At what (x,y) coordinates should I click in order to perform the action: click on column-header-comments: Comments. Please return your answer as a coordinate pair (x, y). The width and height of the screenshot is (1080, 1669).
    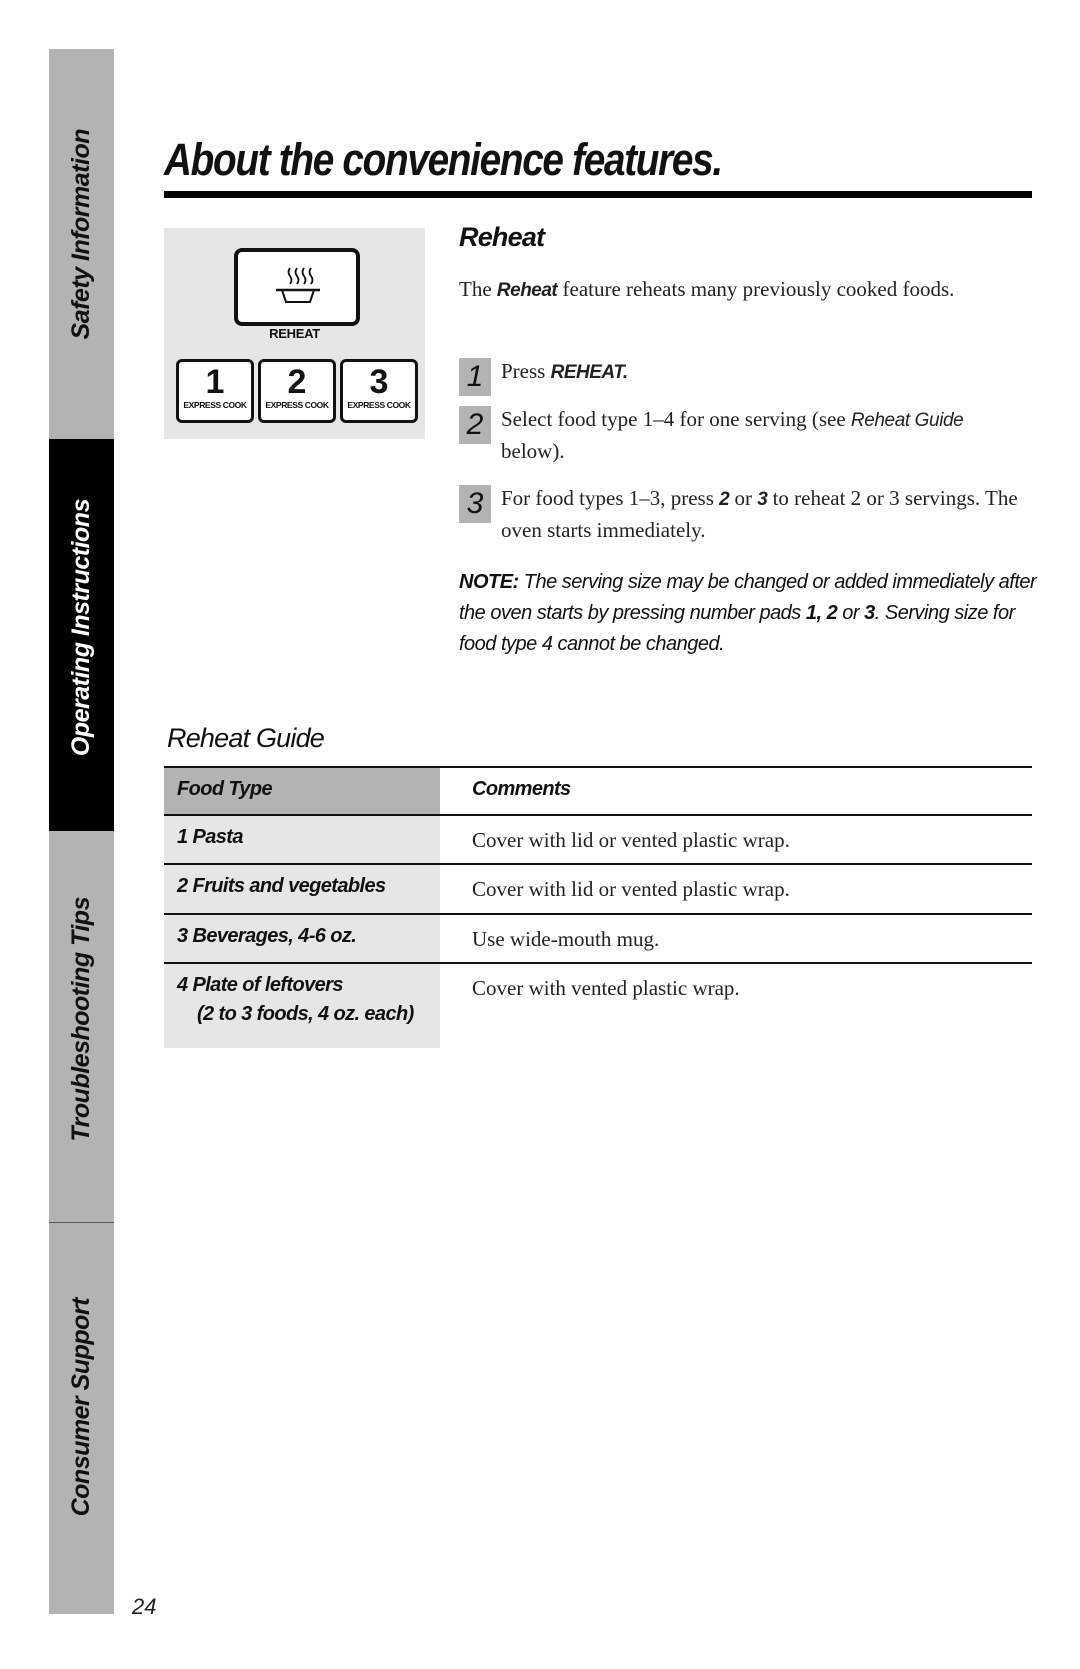
    Looking at the image, I should click on (521, 789).